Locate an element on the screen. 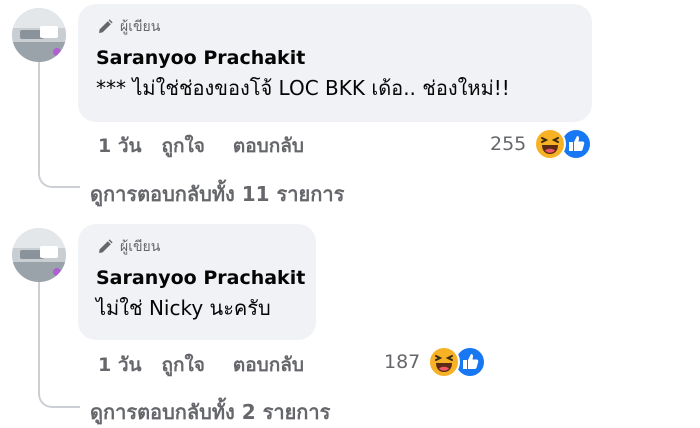 The width and height of the screenshot is (700, 428). reaction-count: 255 is located at coordinates (508, 144).